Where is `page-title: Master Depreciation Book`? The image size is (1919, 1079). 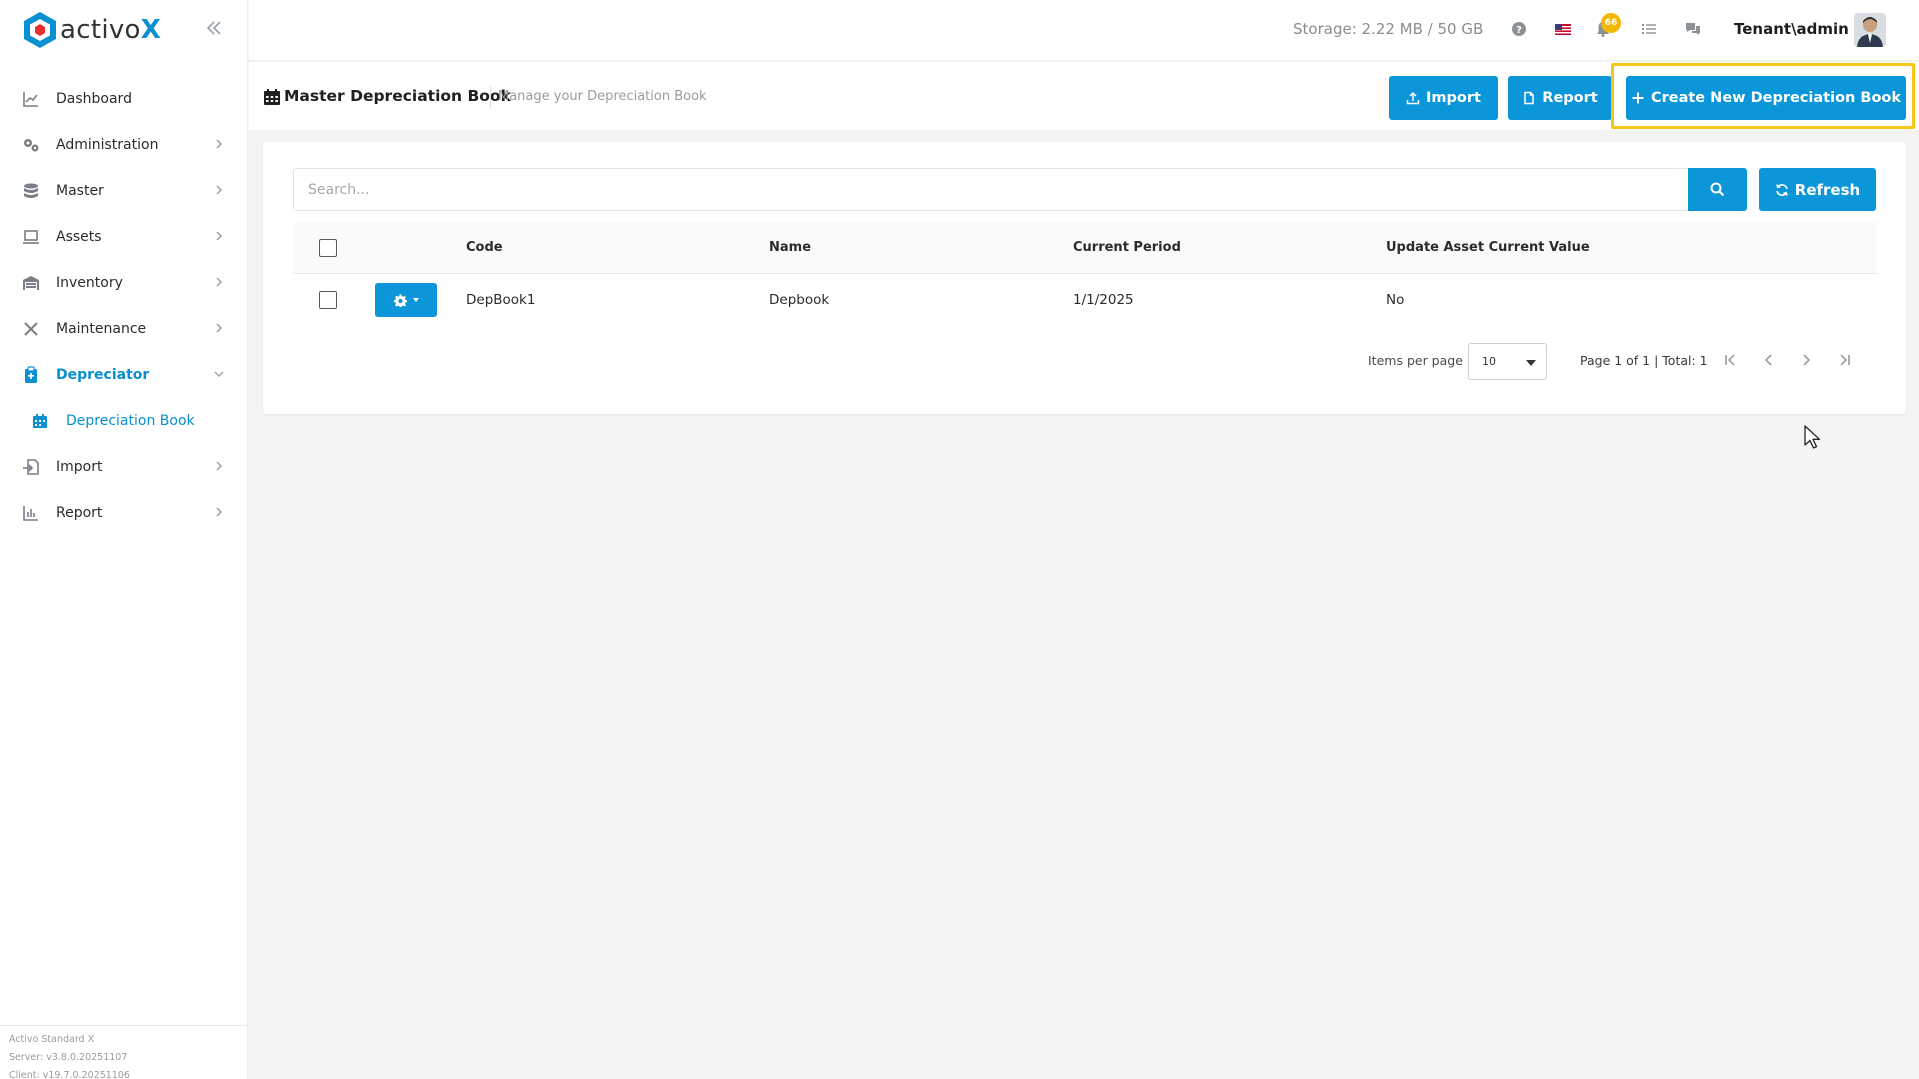 page-title: Master Depreciation Book is located at coordinates (397, 96).